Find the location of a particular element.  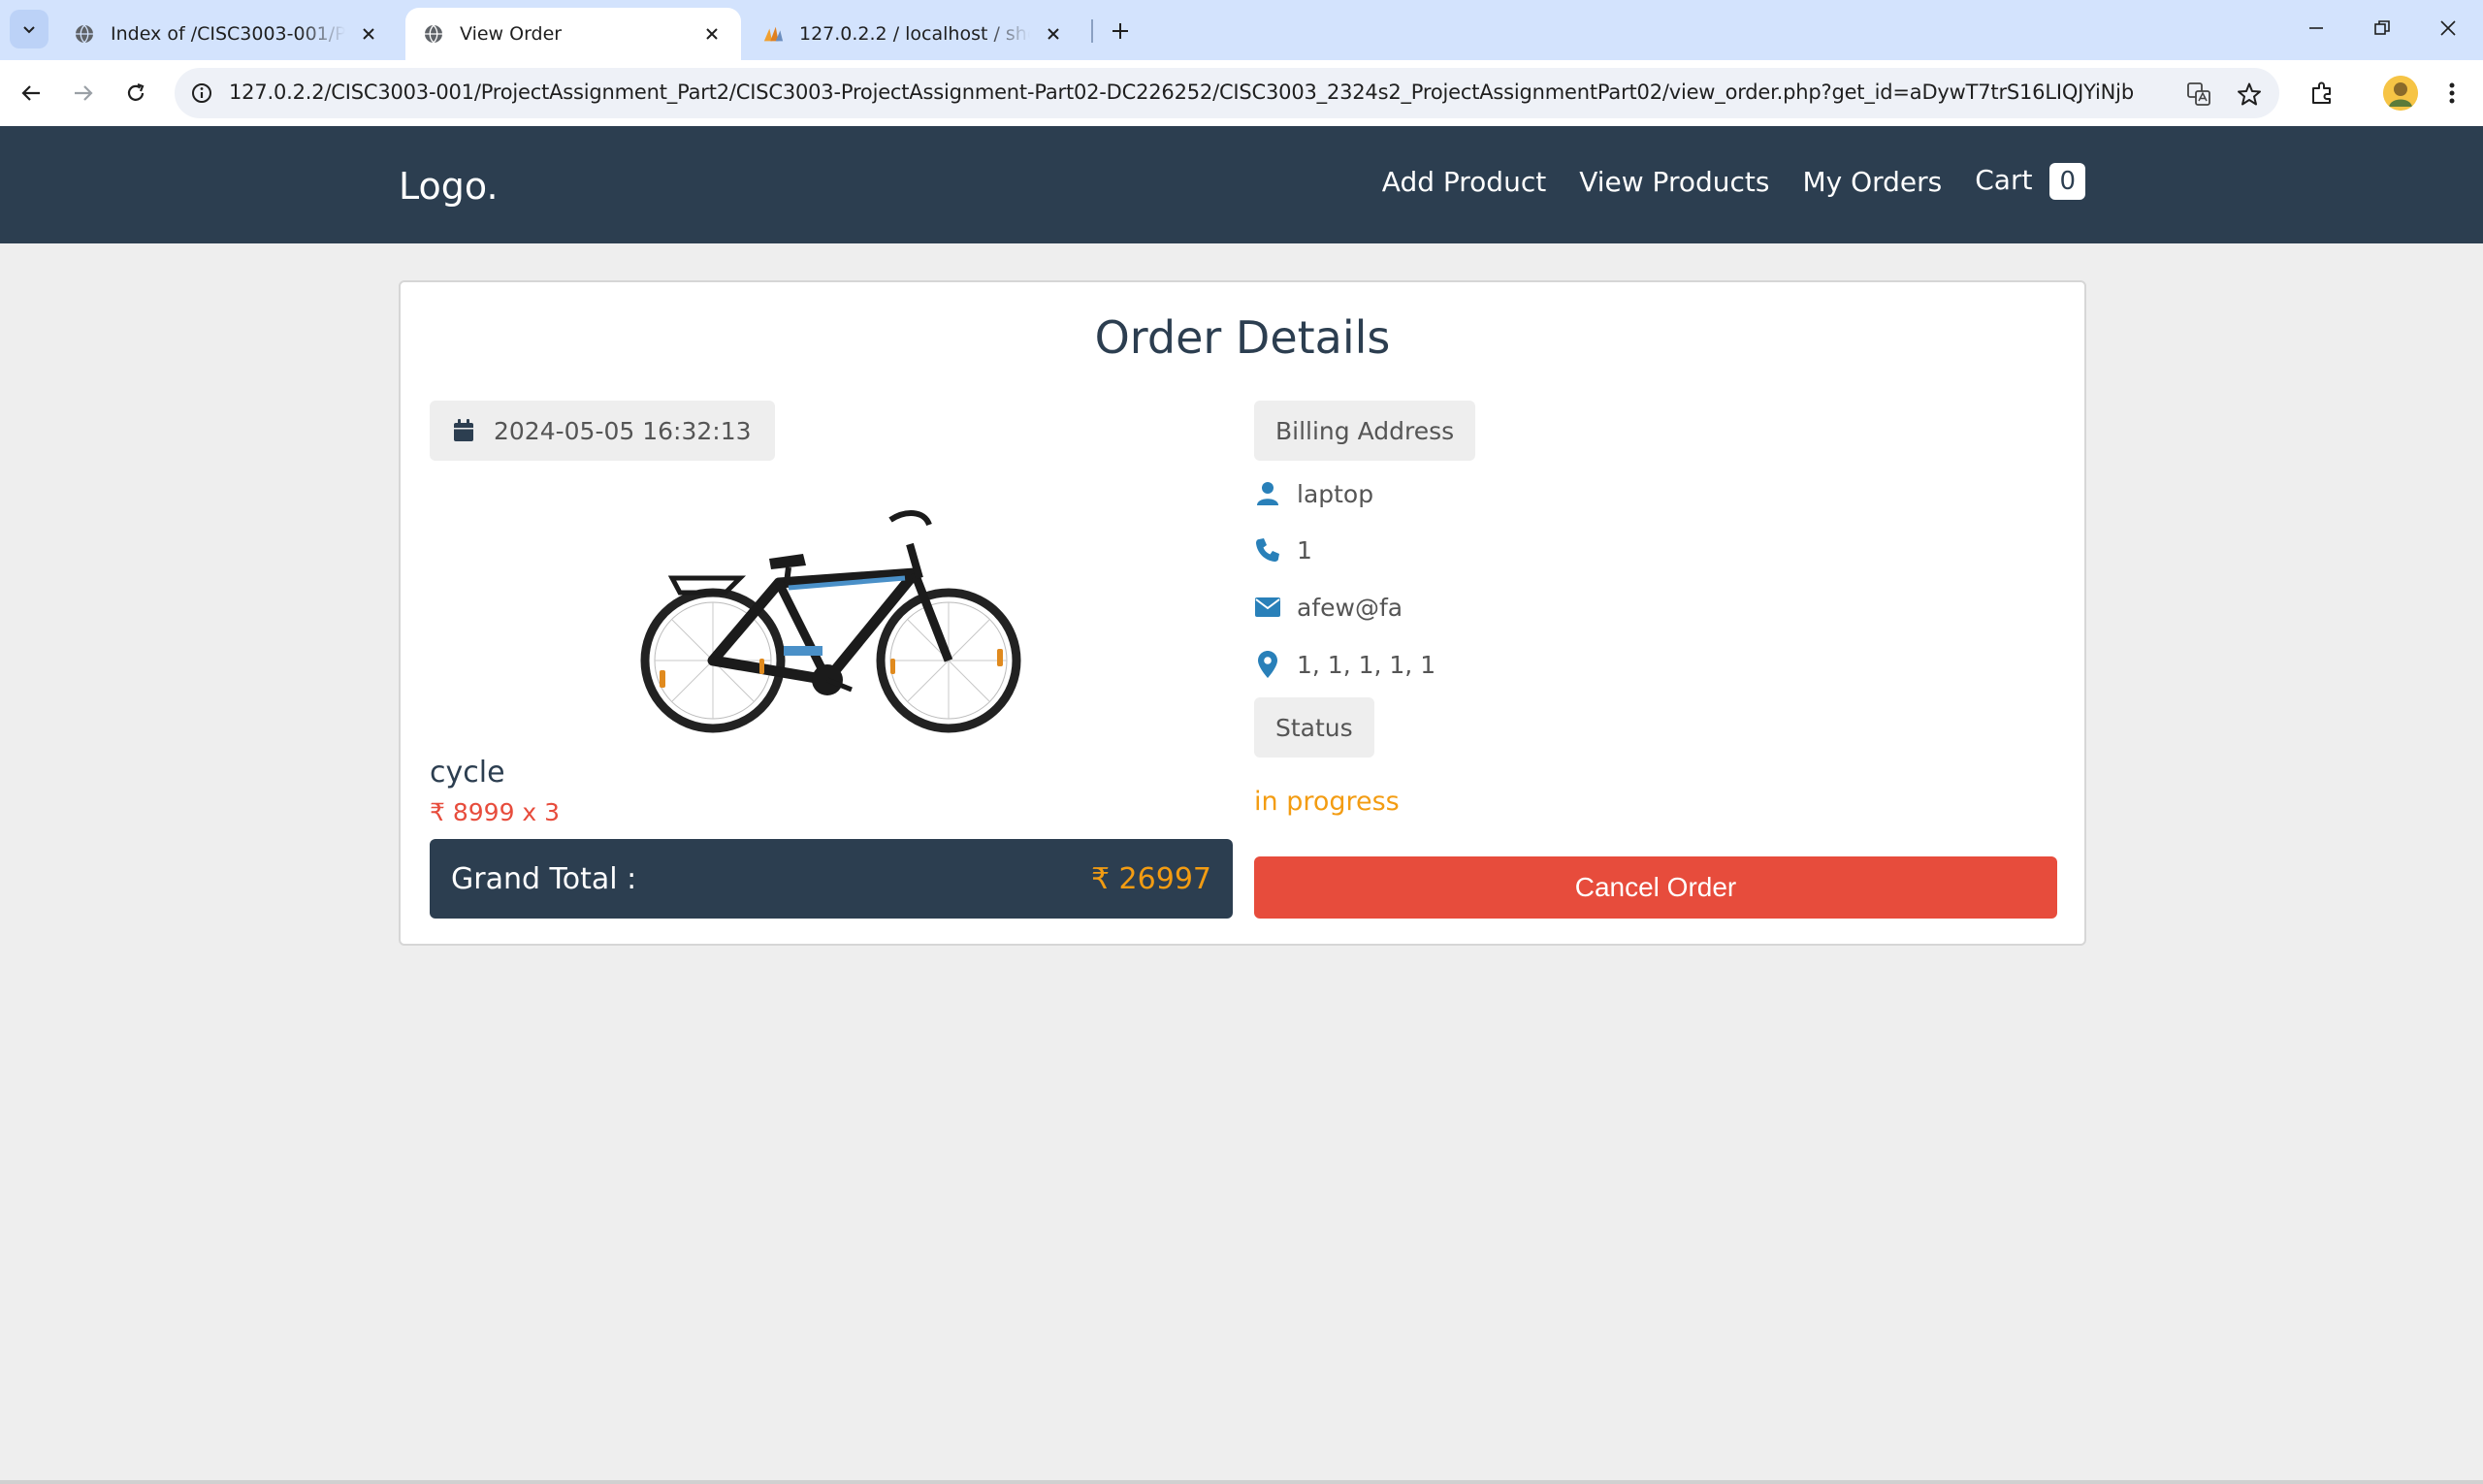

chevron-down-icon is located at coordinates (29, 30).